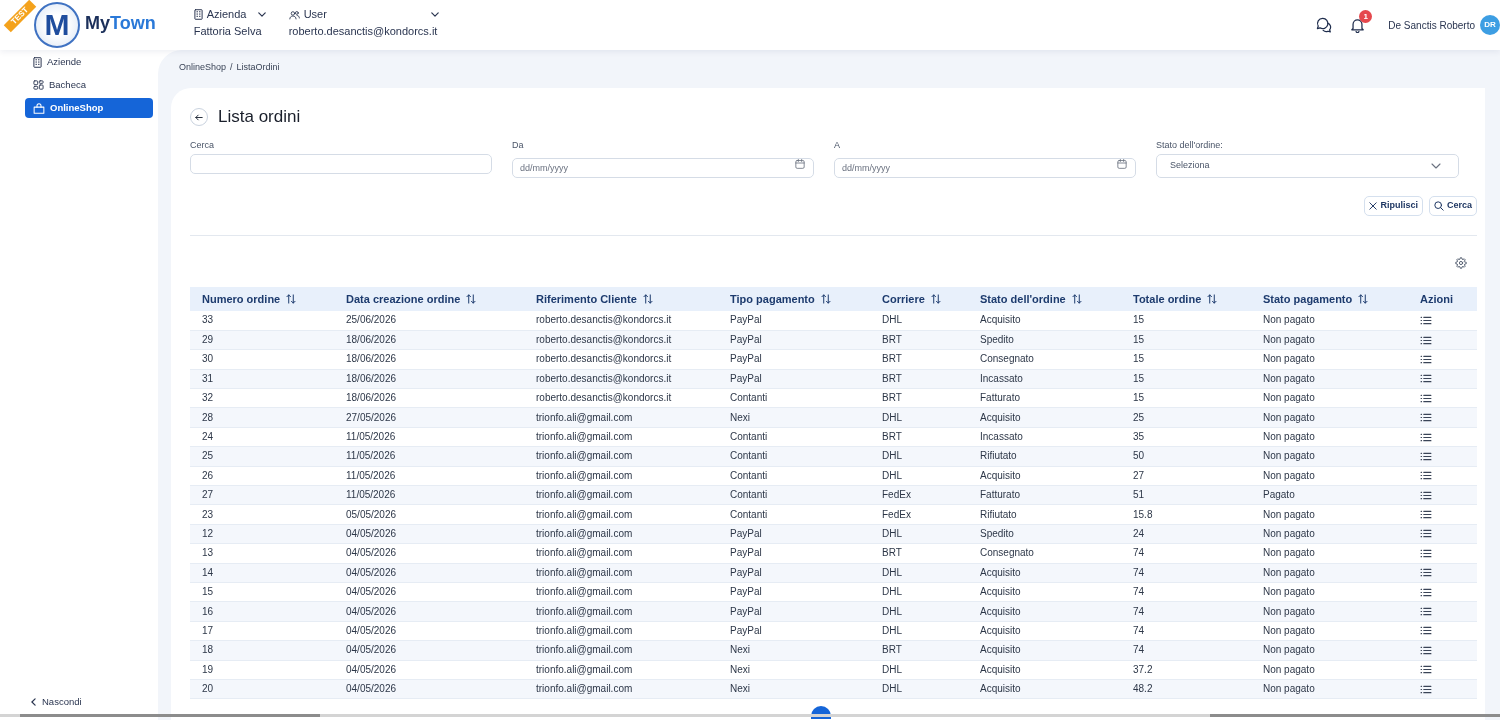 The width and height of the screenshot is (1500, 720). Describe the element at coordinates (89, 85) in the screenshot. I see `sidebar-item: Bacheca` at that location.